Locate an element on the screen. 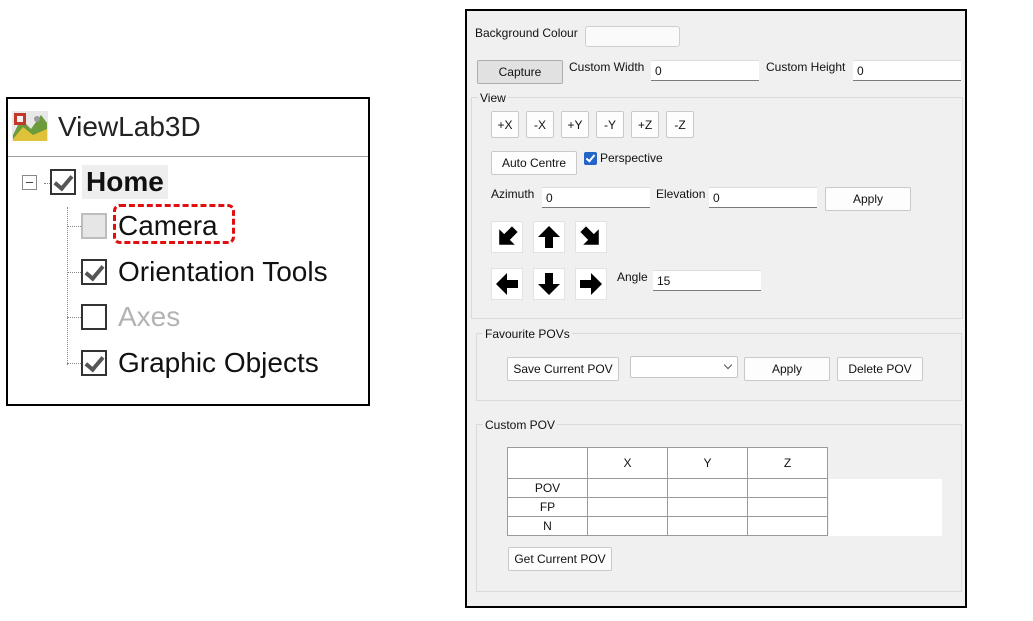 The image size is (1033, 621). cell-fp-x is located at coordinates (627, 507).